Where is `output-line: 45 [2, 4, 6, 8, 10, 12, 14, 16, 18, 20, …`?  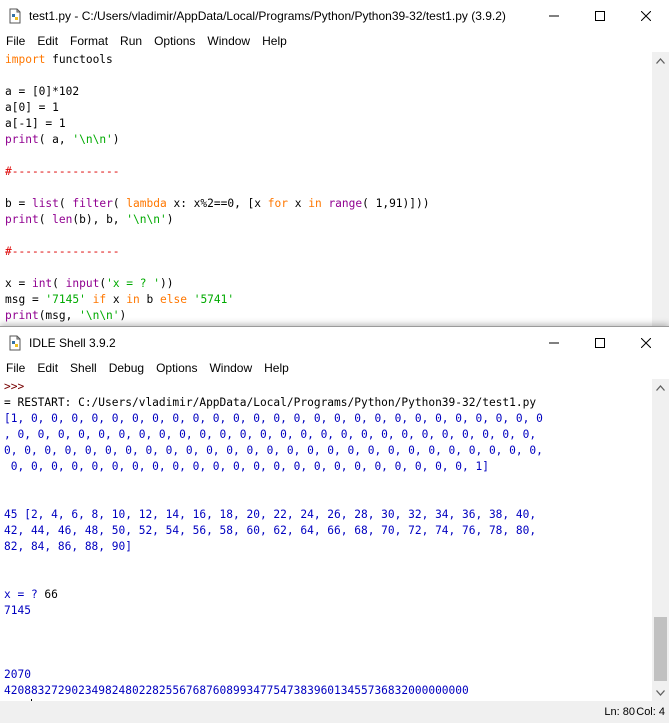 output-line: 45 [2, 4, 6, 8, 10, 12, 14, 16, 18, 20, … is located at coordinates (270, 514).